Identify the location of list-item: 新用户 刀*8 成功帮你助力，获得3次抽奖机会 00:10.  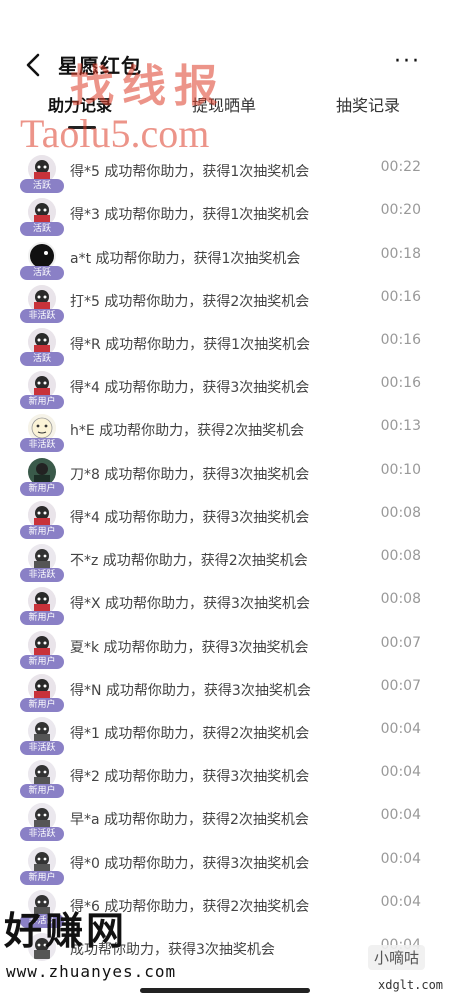
(224, 479).